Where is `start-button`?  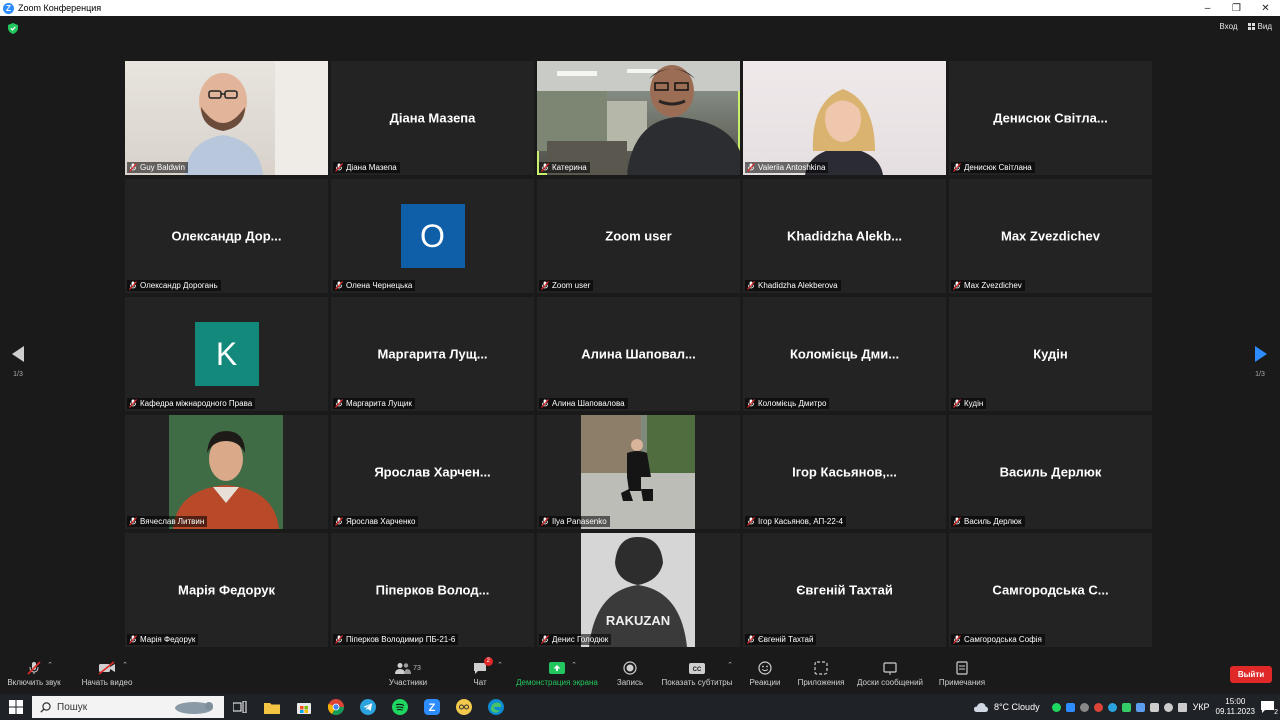
start-button is located at coordinates (16, 707).